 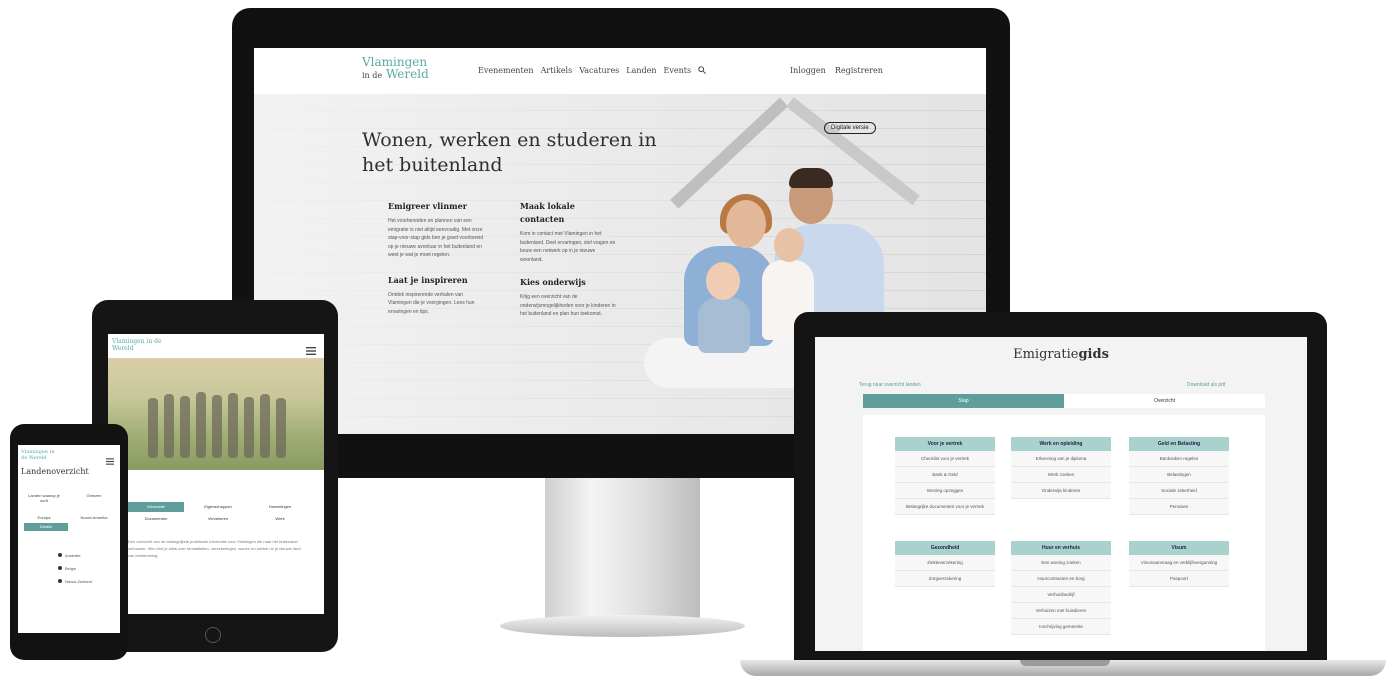 What do you see at coordinates (678, 71) in the screenshot?
I see `nav-item: Events` at bounding box center [678, 71].